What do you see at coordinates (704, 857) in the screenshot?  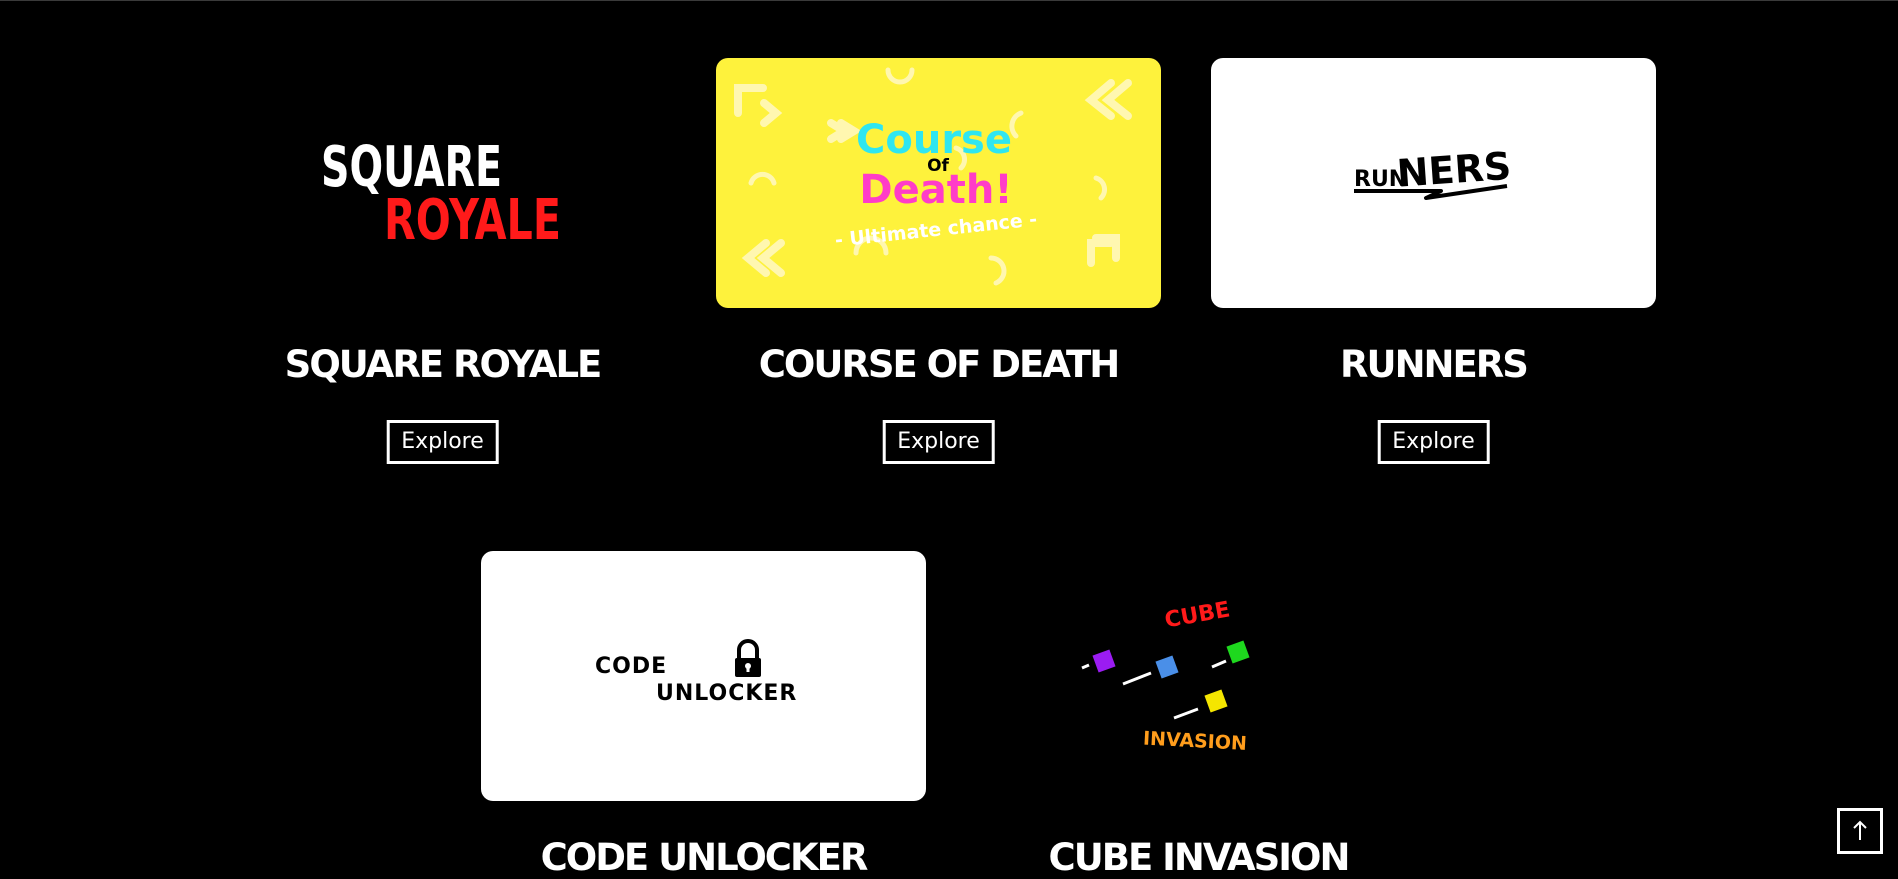 I see `game-title: CODE UNLOCKER` at bounding box center [704, 857].